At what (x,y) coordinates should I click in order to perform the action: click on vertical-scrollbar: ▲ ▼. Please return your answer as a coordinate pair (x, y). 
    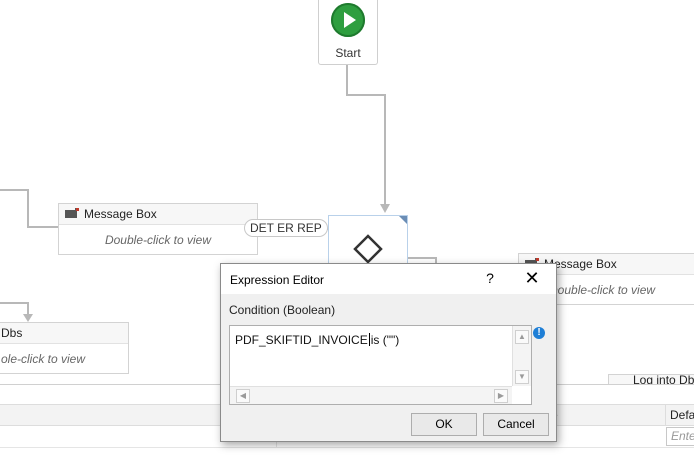
    Looking at the image, I should click on (521, 356).